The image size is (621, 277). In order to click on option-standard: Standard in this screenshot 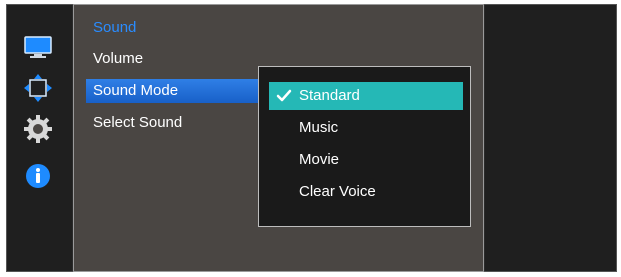, I will do `click(366, 96)`.